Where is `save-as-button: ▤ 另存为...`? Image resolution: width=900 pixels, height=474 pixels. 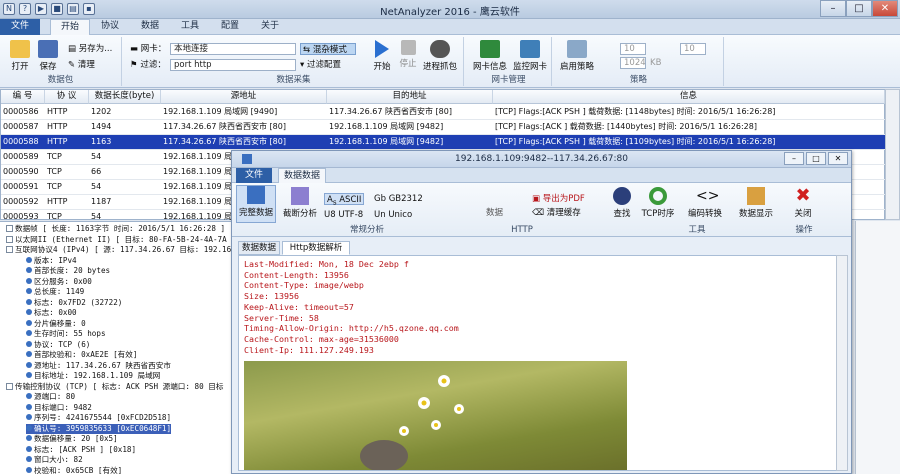
save-as-button: ▤ 另存为... is located at coordinates (90, 49).